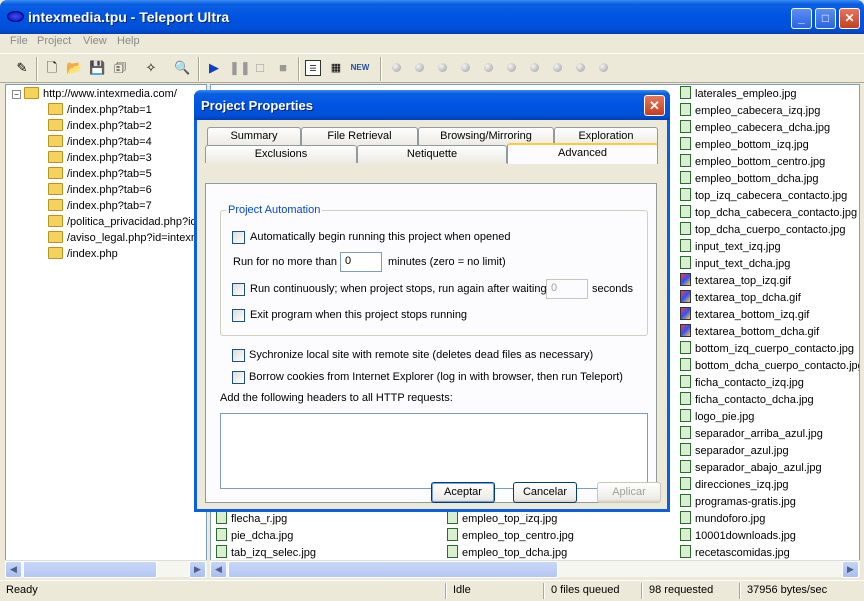 This screenshot has width=864, height=601. What do you see at coordinates (738, 536) in the screenshot?
I see `file-item: 10001downloads.jpg` at bounding box center [738, 536].